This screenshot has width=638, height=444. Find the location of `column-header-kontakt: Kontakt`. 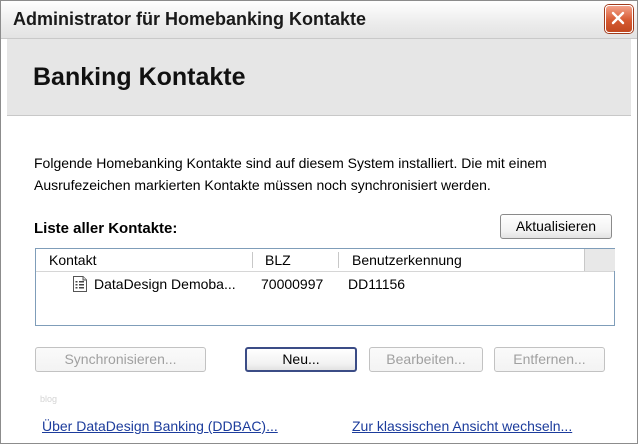

column-header-kontakt: Kontakt is located at coordinates (72, 260).